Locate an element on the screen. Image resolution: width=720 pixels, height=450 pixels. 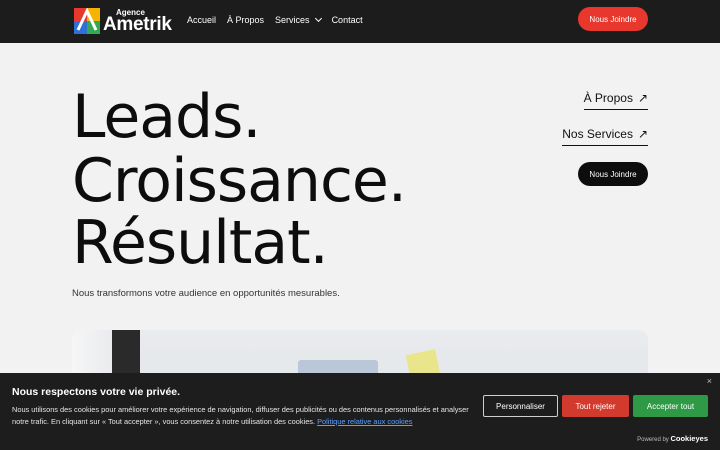
powered-by-brand: Cookieyes is located at coordinates (689, 438).